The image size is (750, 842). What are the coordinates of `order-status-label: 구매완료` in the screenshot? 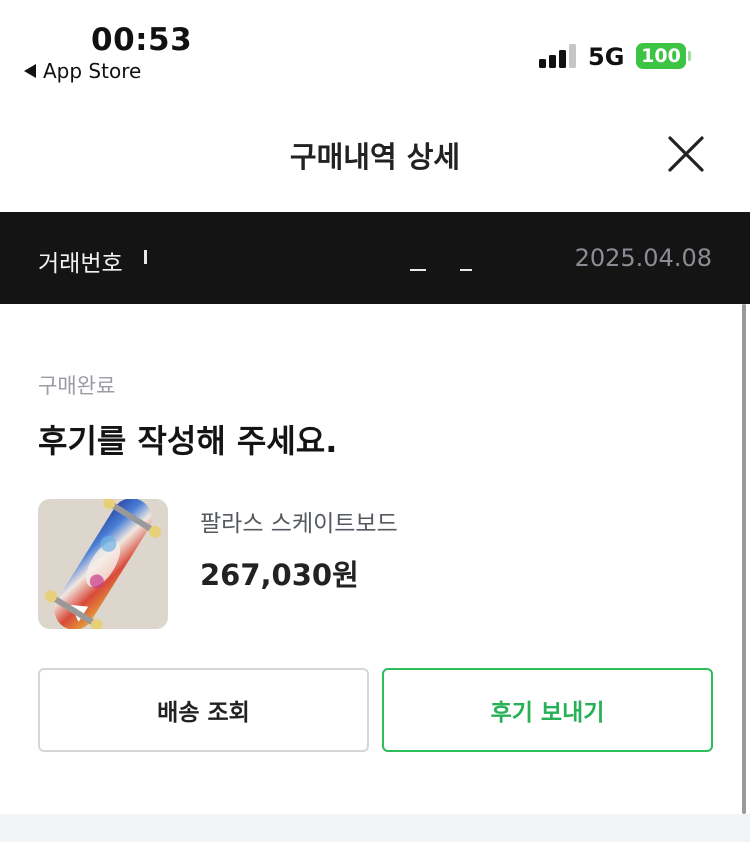 It's located at (77, 386).